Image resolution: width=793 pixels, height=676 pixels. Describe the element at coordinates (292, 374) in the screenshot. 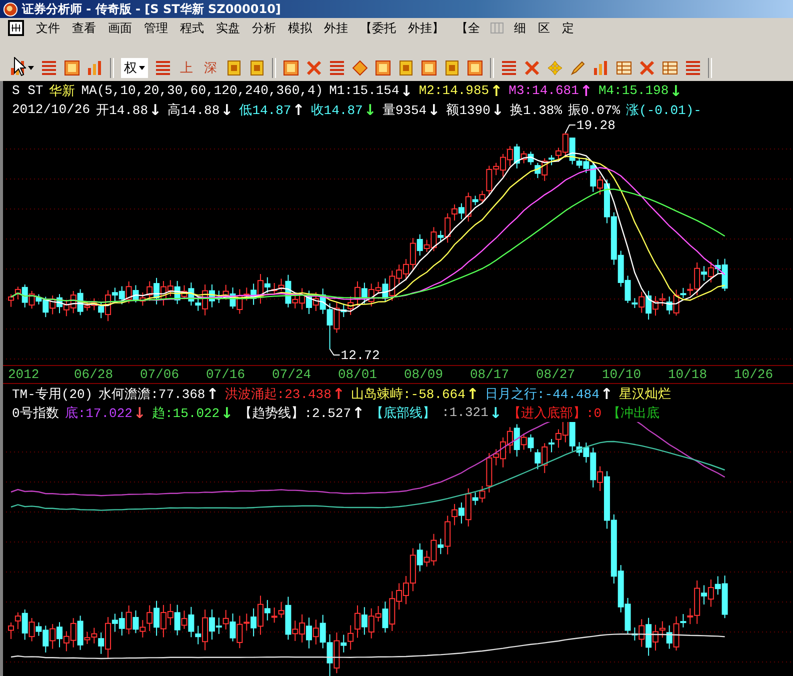

I see `date-label: 07/24` at that location.